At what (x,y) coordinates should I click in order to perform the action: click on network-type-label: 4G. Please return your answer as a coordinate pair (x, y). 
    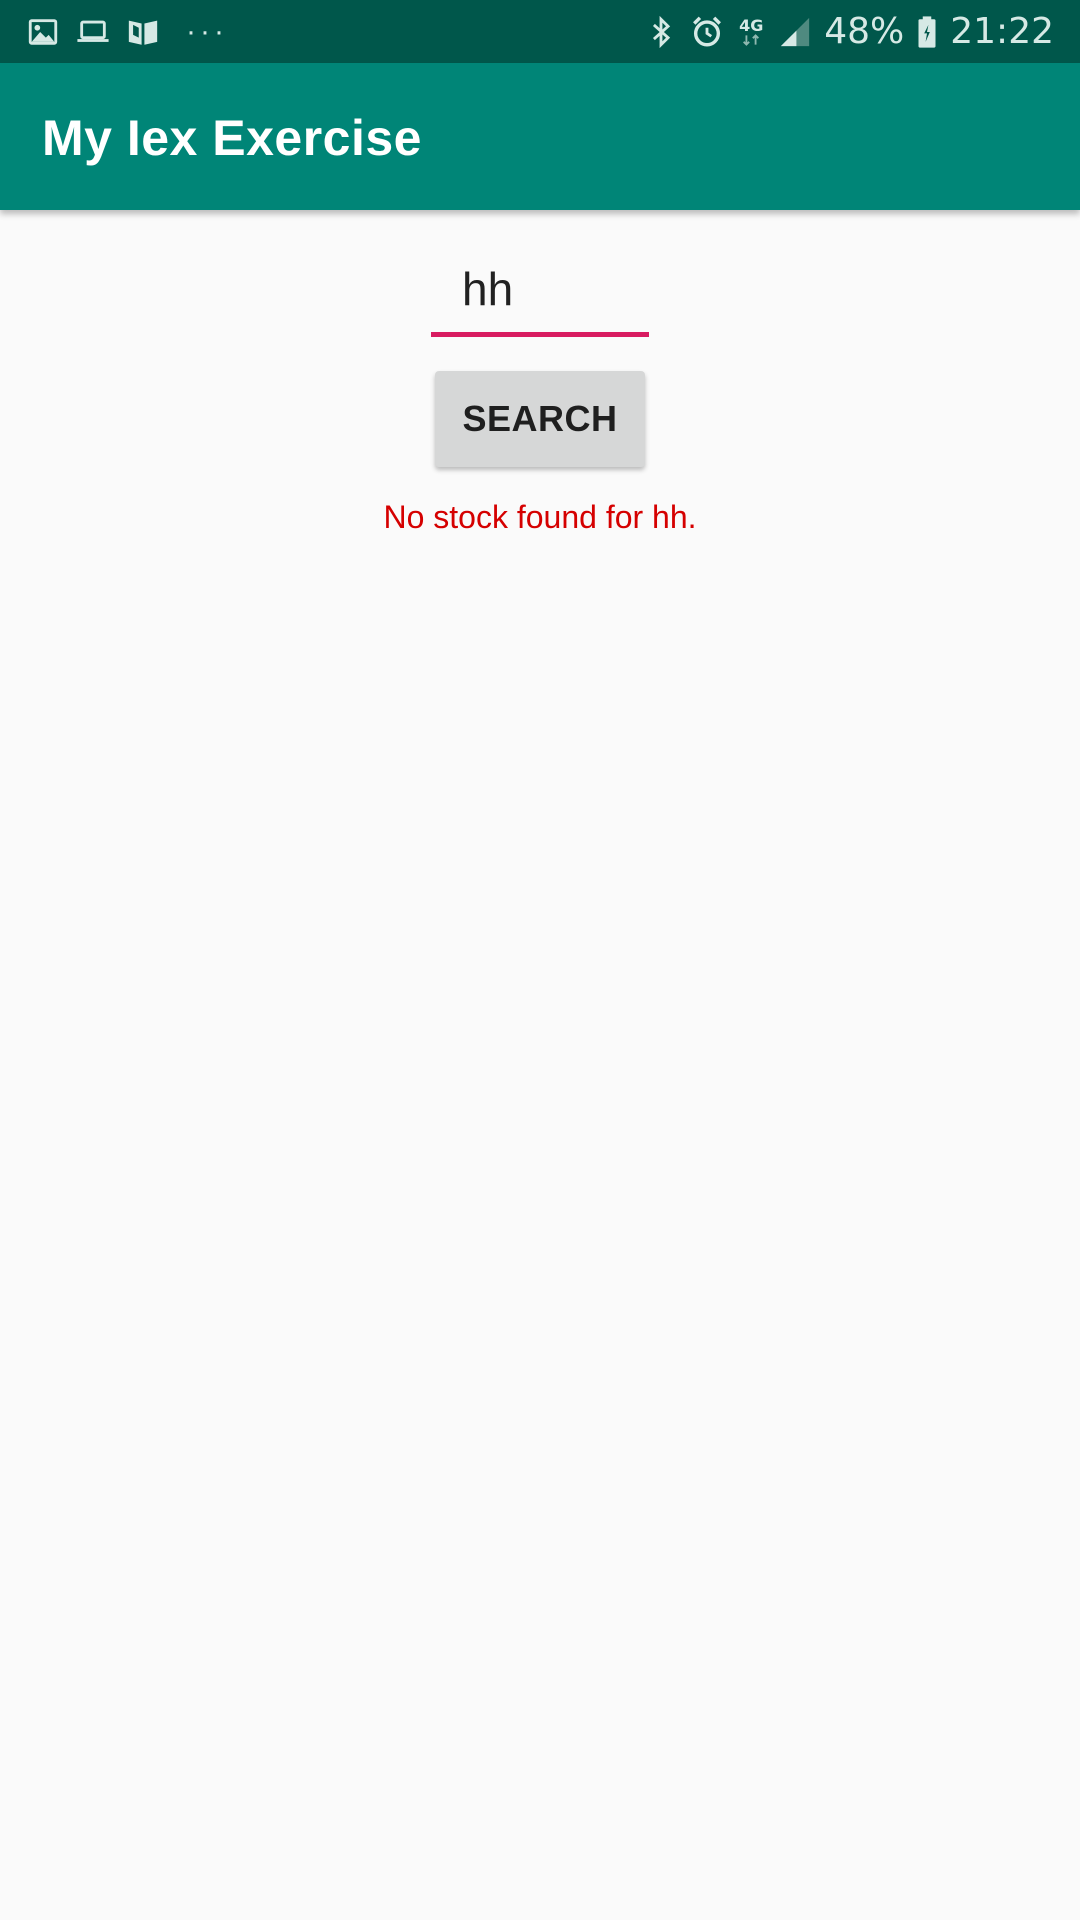
    Looking at the image, I should click on (751, 25).